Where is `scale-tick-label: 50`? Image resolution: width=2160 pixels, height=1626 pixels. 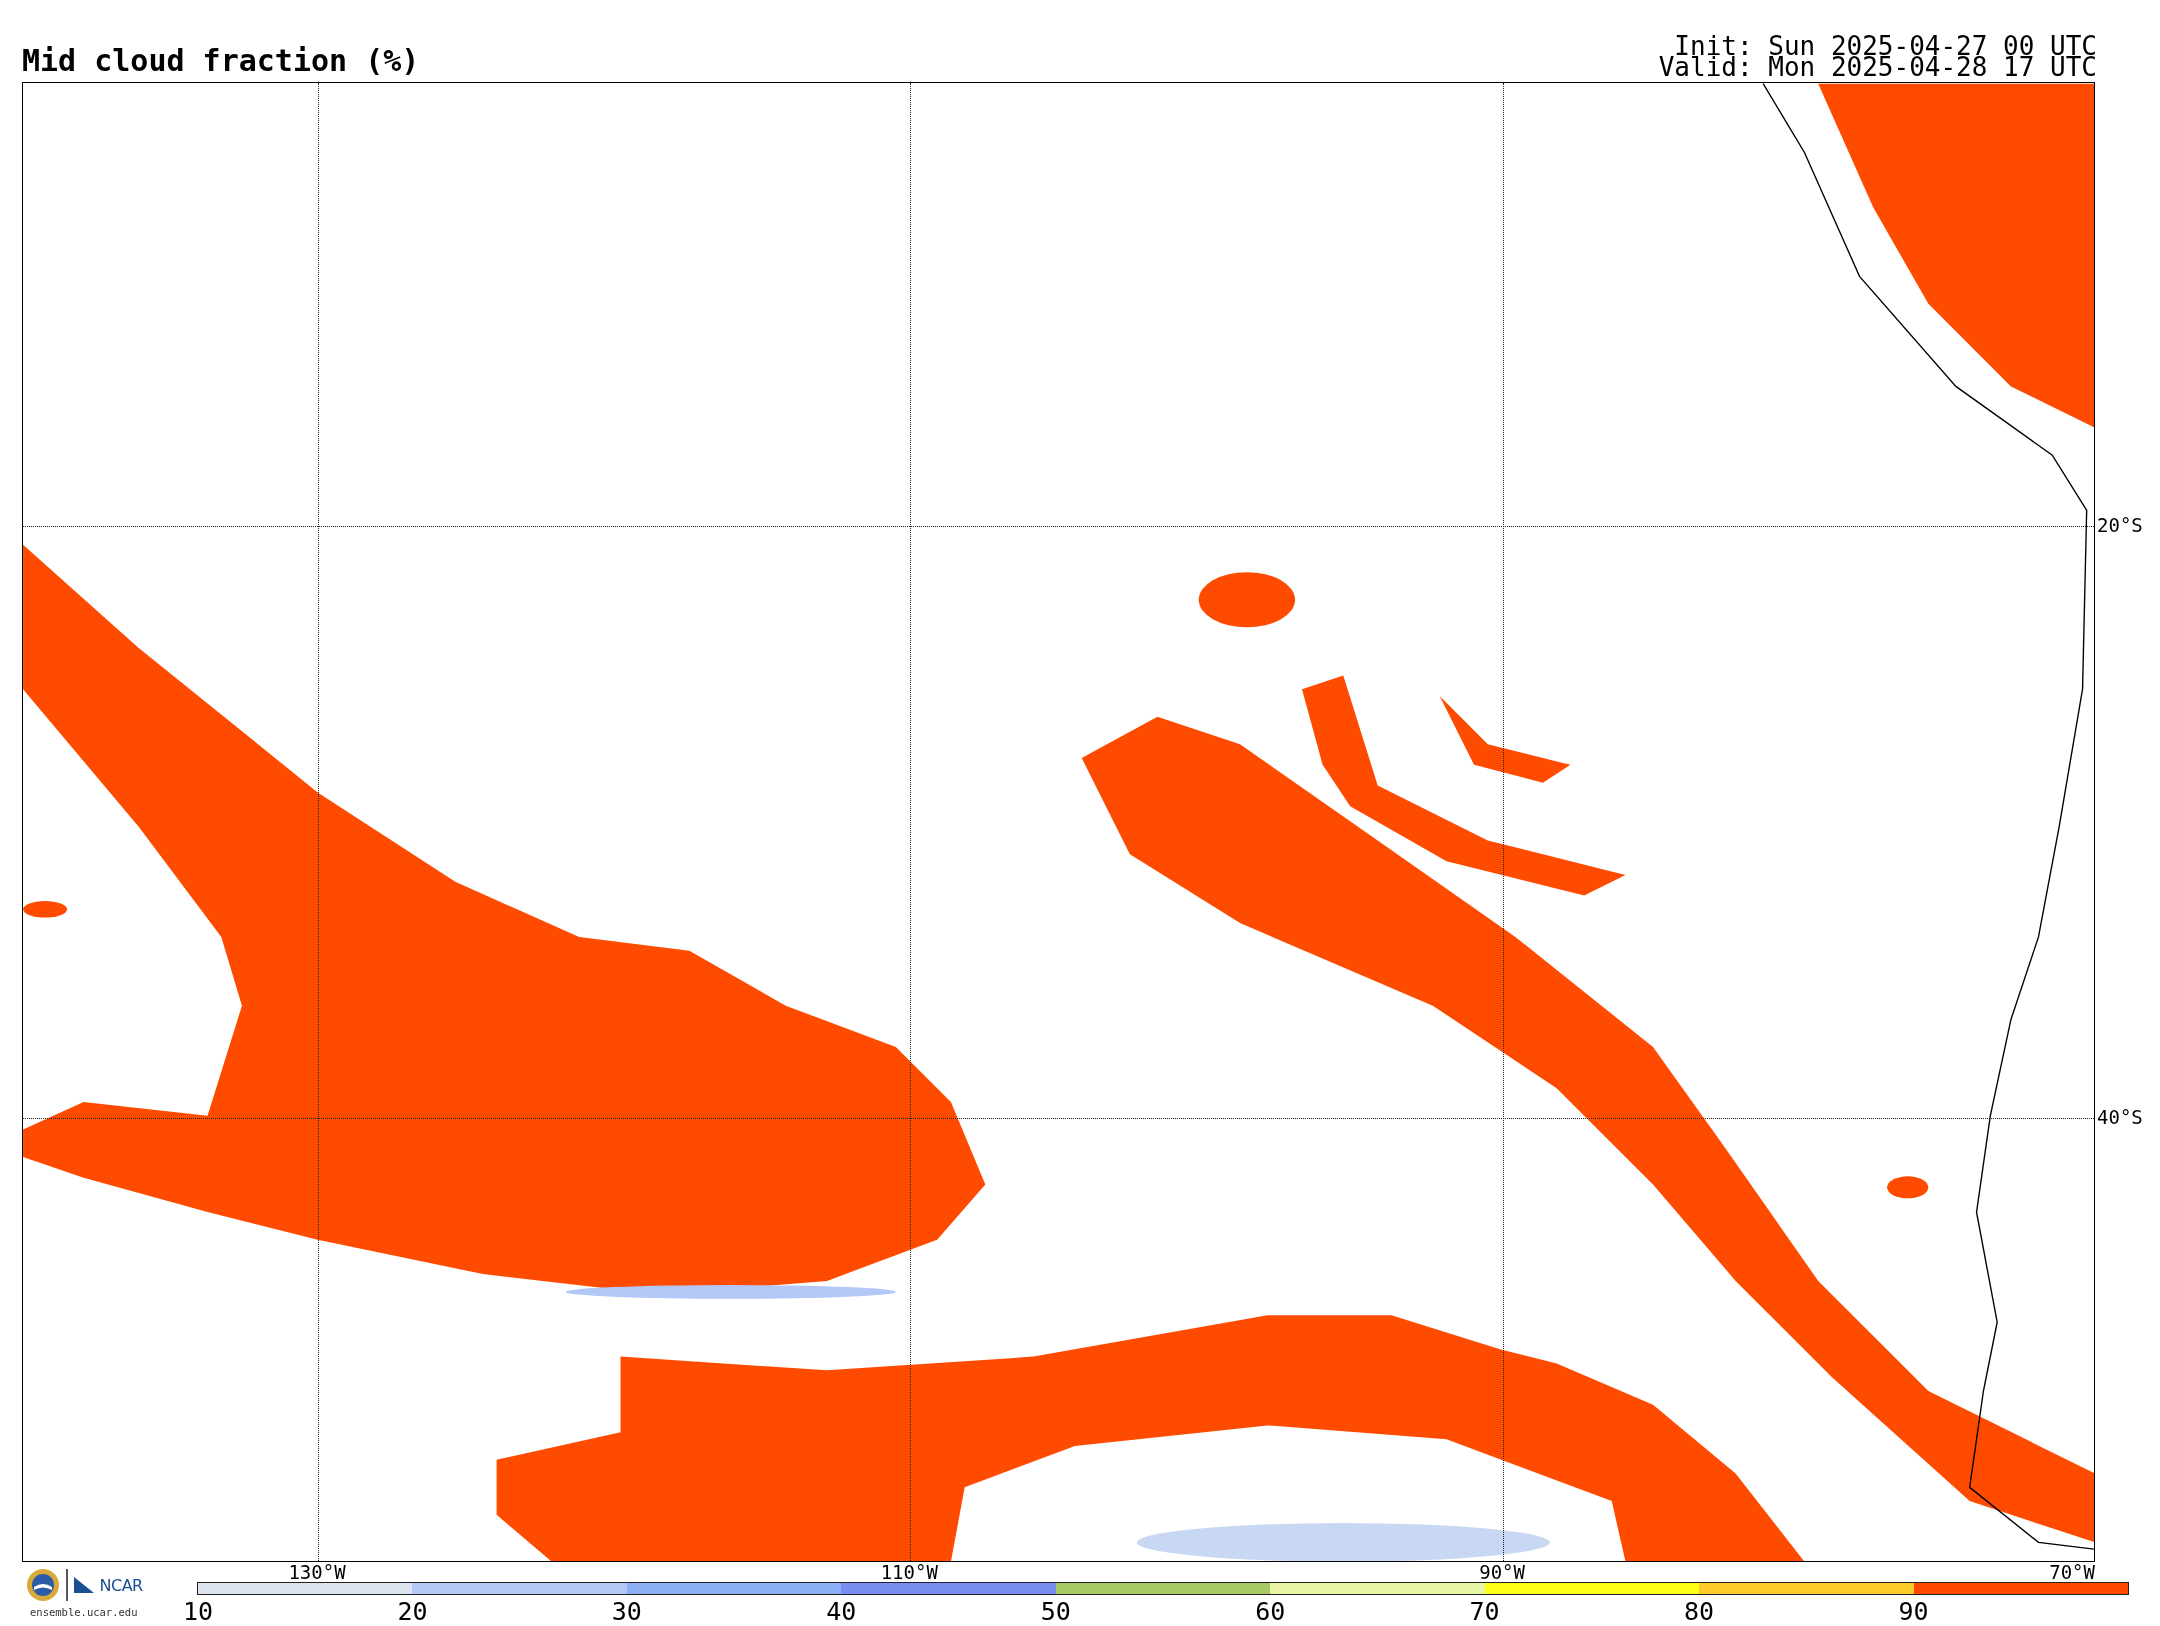 scale-tick-label: 50 is located at coordinates (1055, 1612).